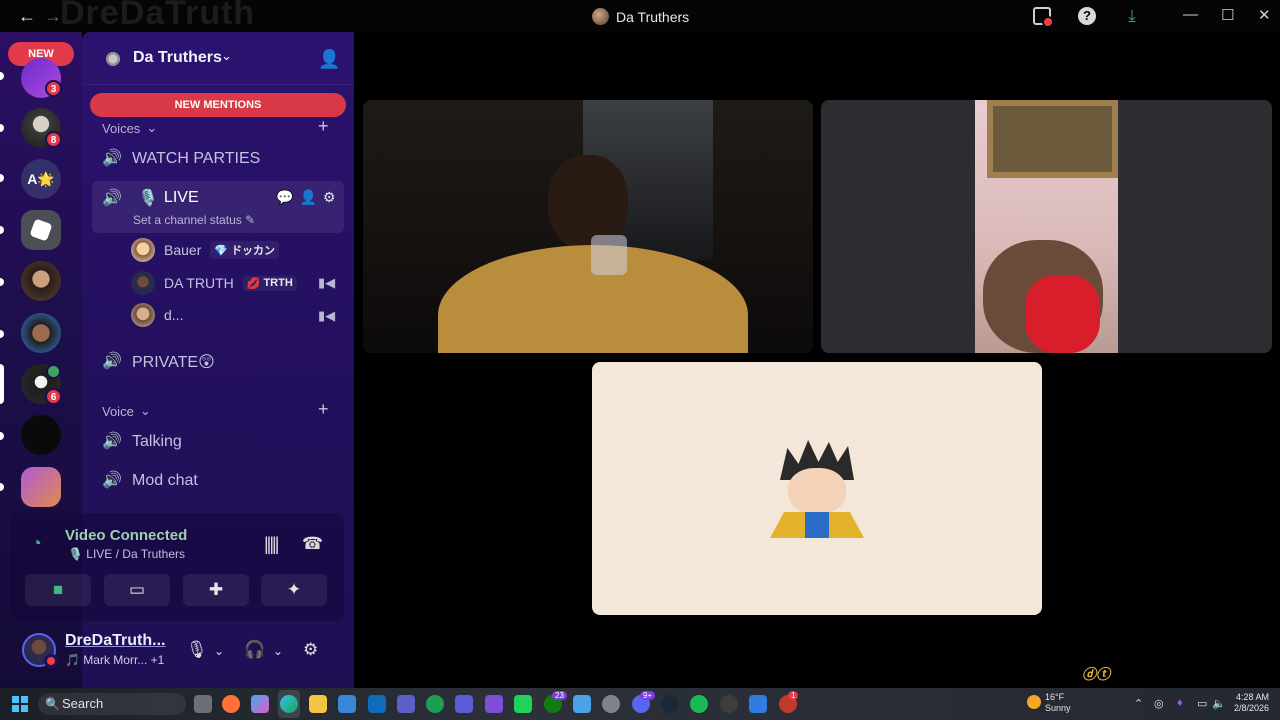 Image resolution: width=1280 pixels, height=720 pixels. I want to click on inbox-icon, so click(1043, 17).